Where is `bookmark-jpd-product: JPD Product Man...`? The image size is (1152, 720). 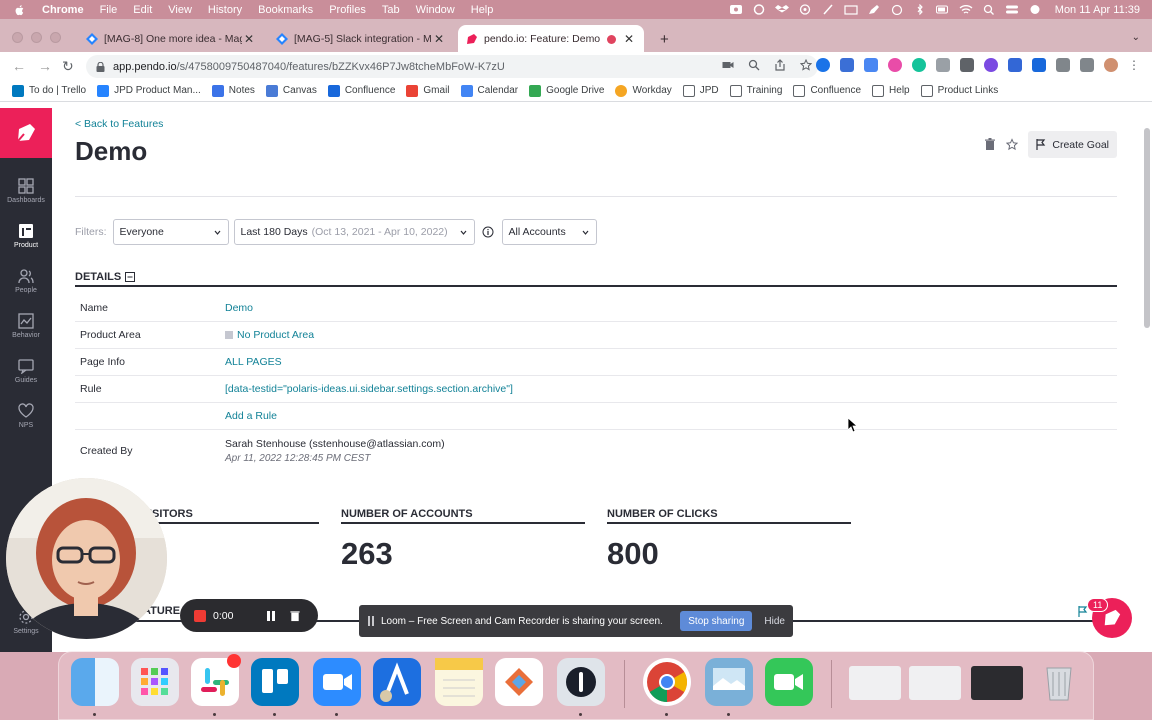
bookmark-jpd-product: JPD Product Man... is located at coordinates (149, 90).